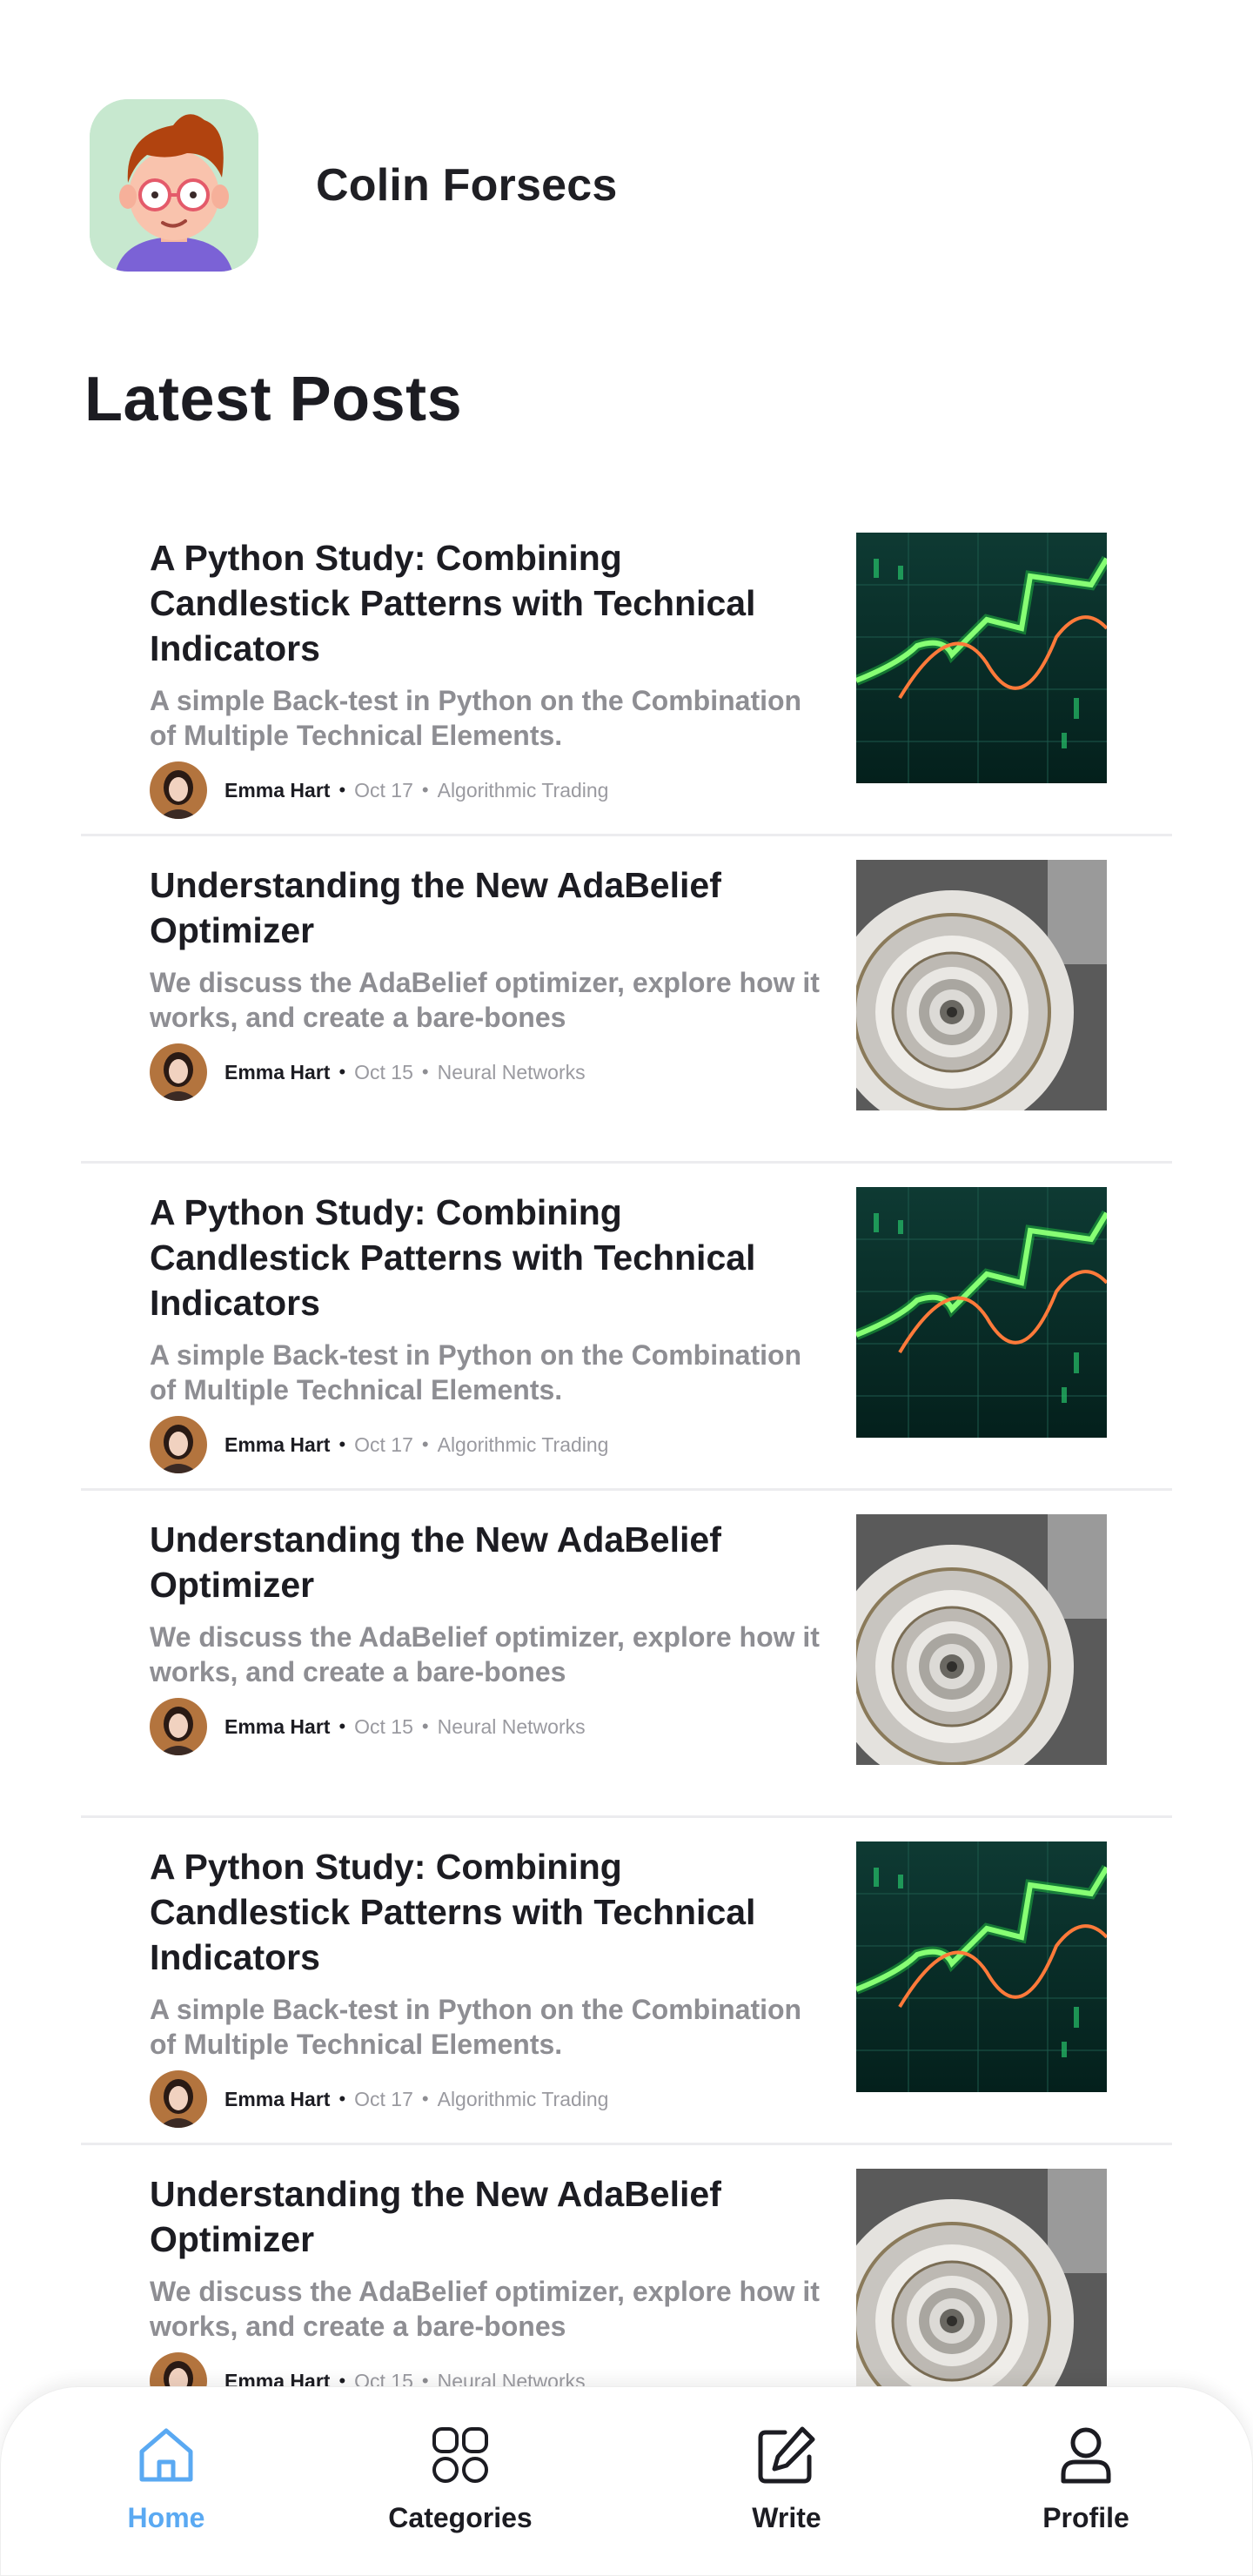 The width and height of the screenshot is (1253, 2576). What do you see at coordinates (460, 2517) in the screenshot?
I see `nav-label-categories: Categories` at bounding box center [460, 2517].